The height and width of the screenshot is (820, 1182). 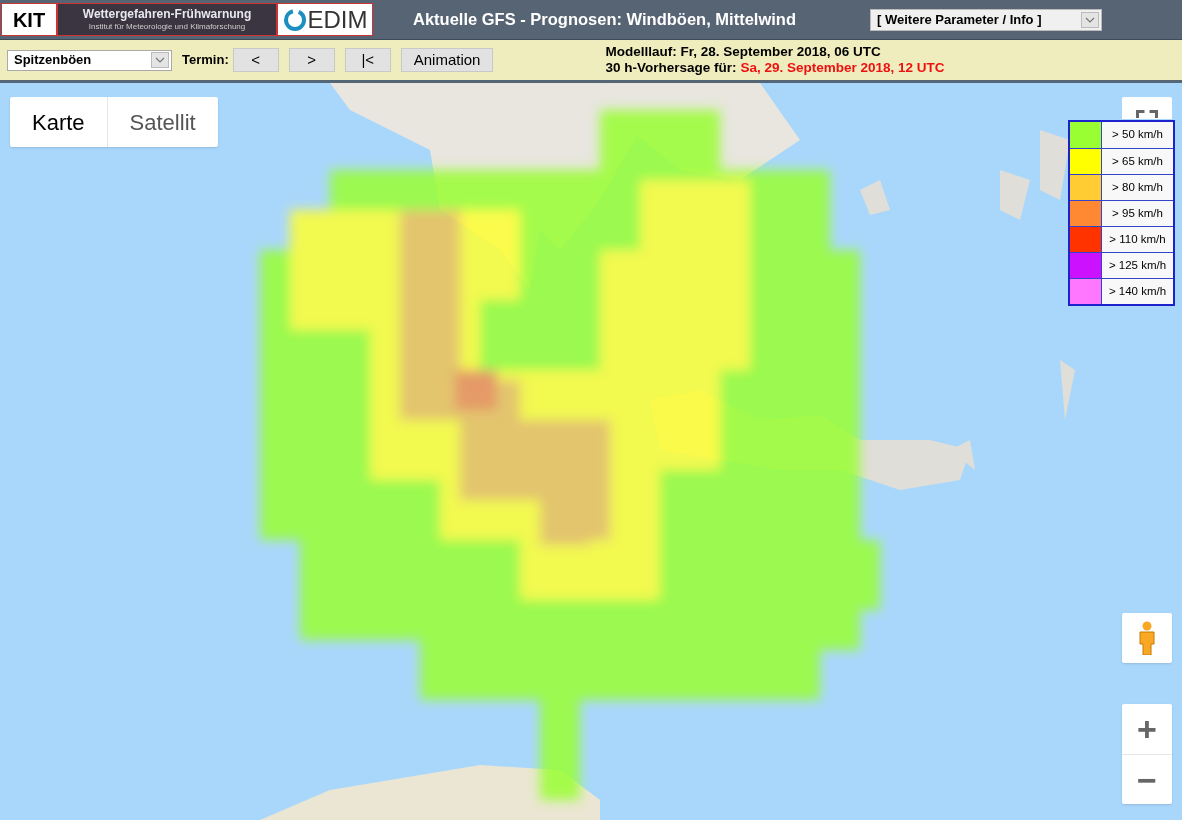 I want to click on person-icon, so click(x=1147, y=638).